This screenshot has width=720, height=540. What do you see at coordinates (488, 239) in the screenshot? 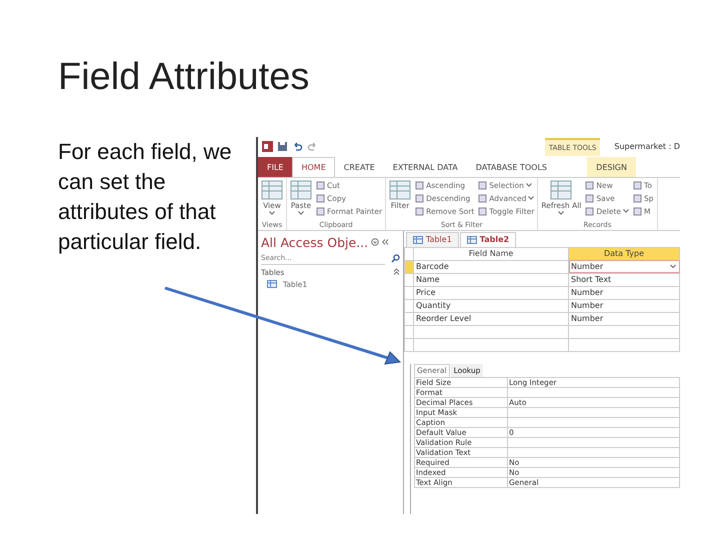
I see `document-tab: Table2` at bounding box center [488, 239].